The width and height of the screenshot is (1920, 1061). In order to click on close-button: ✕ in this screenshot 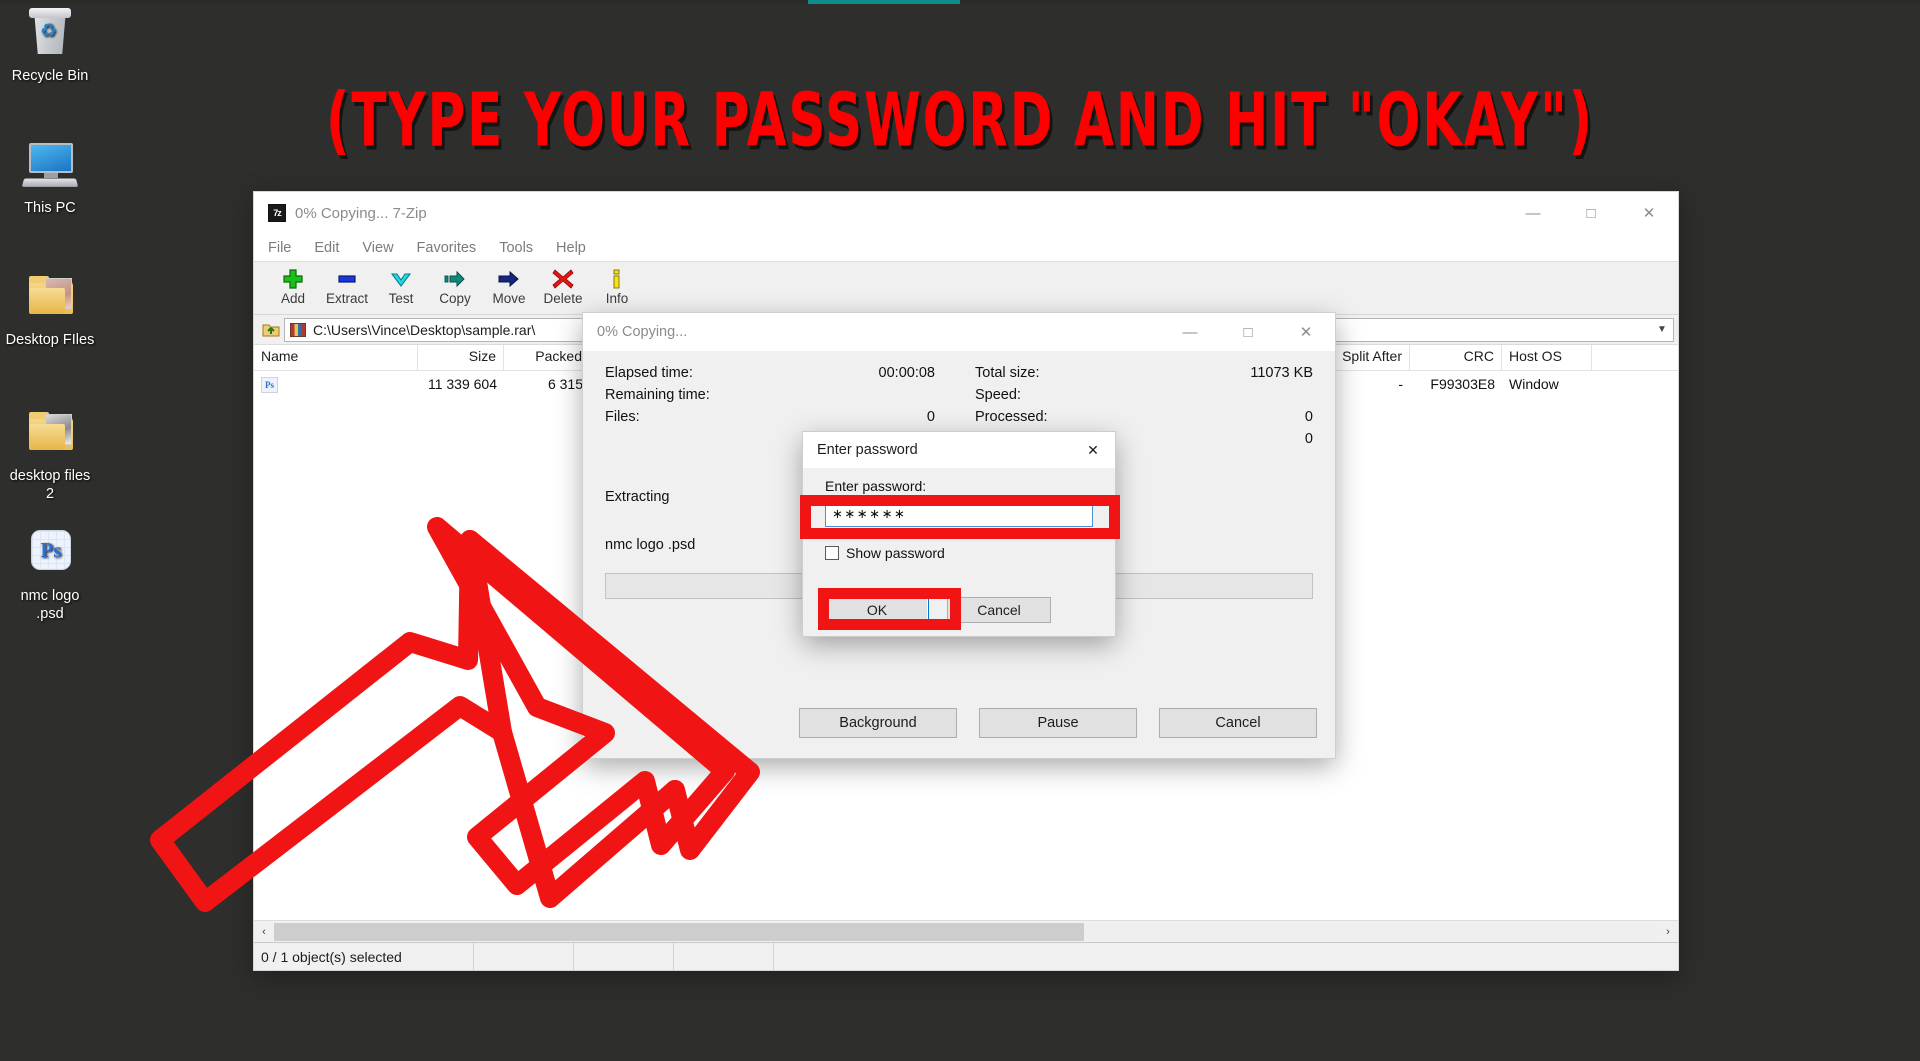, I will do `click(1649, 213)`.